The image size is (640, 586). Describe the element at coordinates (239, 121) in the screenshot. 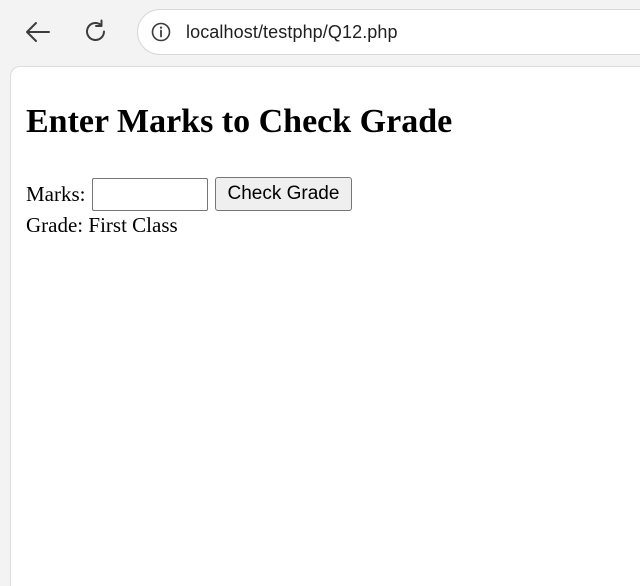

I see `page-title: Enter Marks to Check Grade` at that location.